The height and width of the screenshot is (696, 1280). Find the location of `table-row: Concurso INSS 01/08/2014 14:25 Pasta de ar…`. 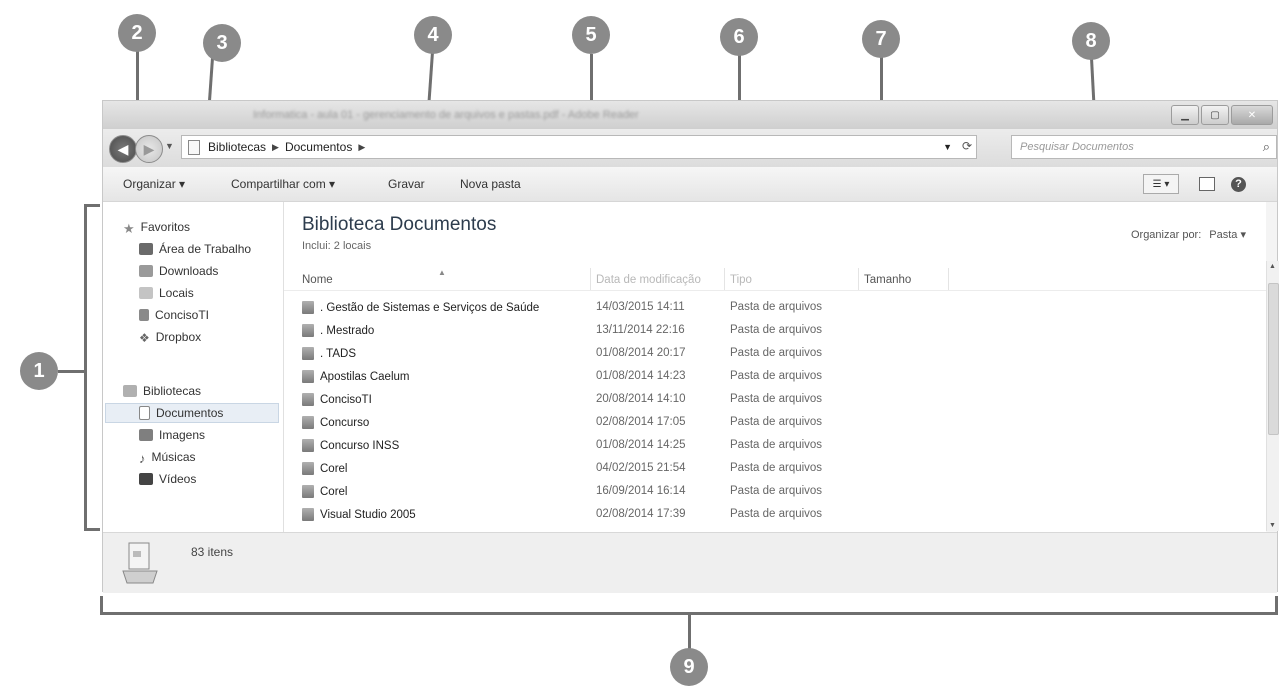

table-row: Concurso INSS 01/08/2014 14:25 Pasta de ar… is located at coordinates (775, 445).